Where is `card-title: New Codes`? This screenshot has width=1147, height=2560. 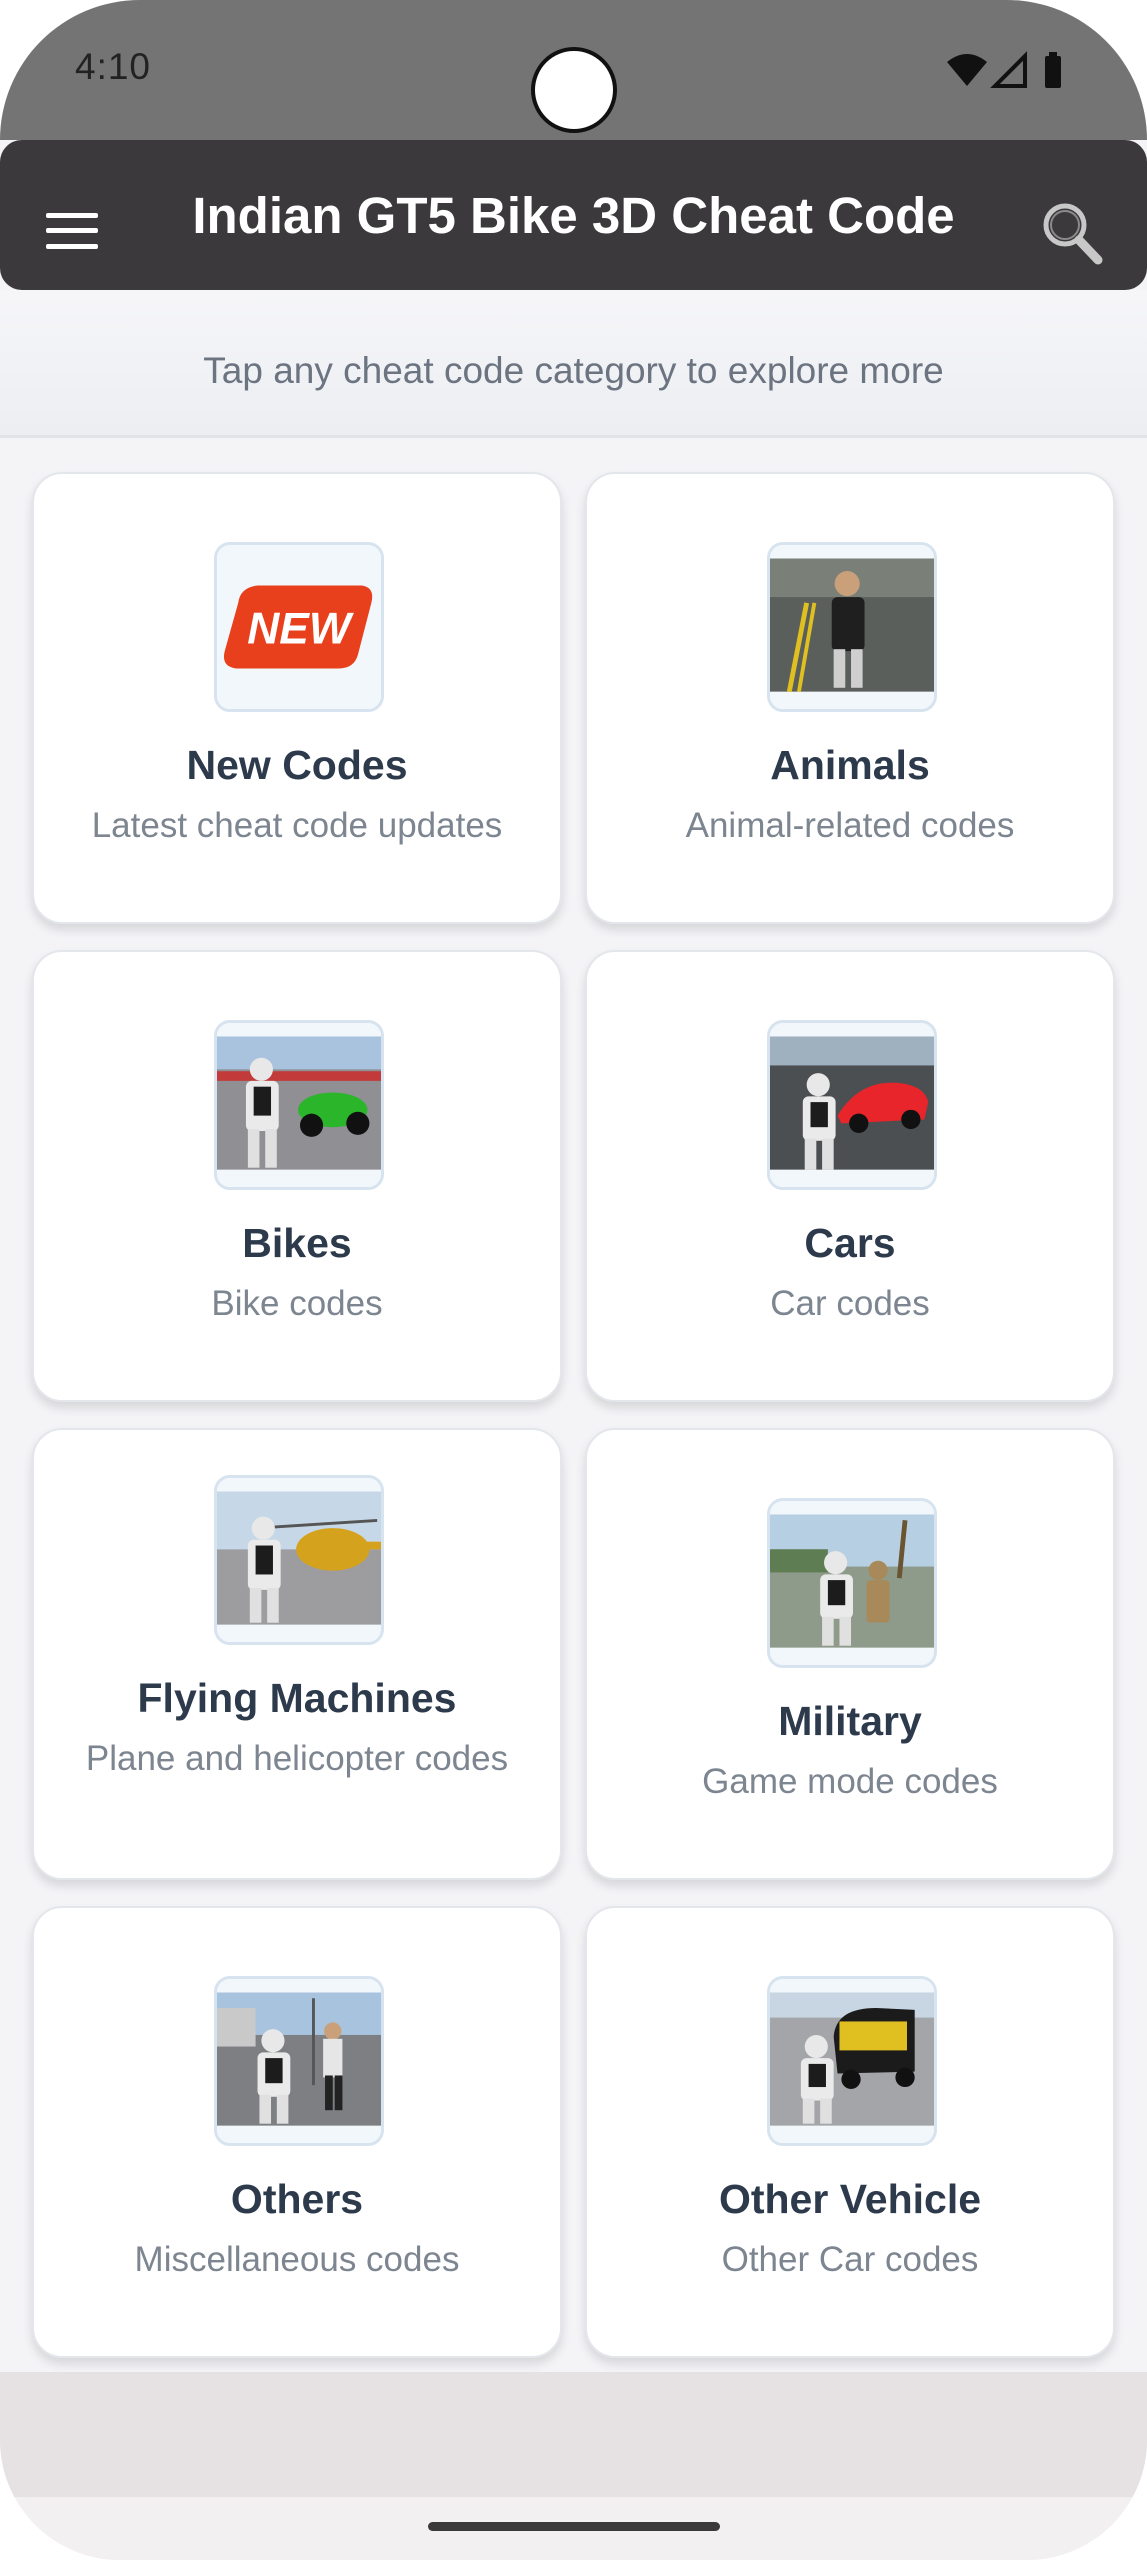
card-title: New Codes is located at coordinates (297, 765).